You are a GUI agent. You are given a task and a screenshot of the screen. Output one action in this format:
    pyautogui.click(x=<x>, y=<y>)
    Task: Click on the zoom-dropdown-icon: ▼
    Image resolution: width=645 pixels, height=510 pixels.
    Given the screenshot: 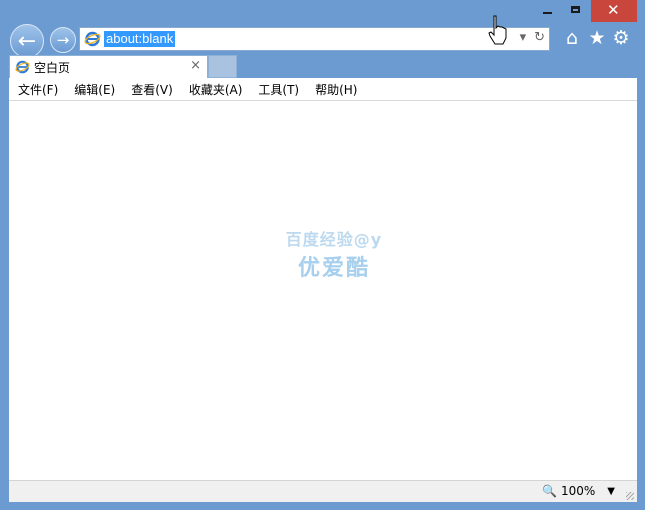 What is the action you would take?
    pyautogui.click(x=611, y=491)
    